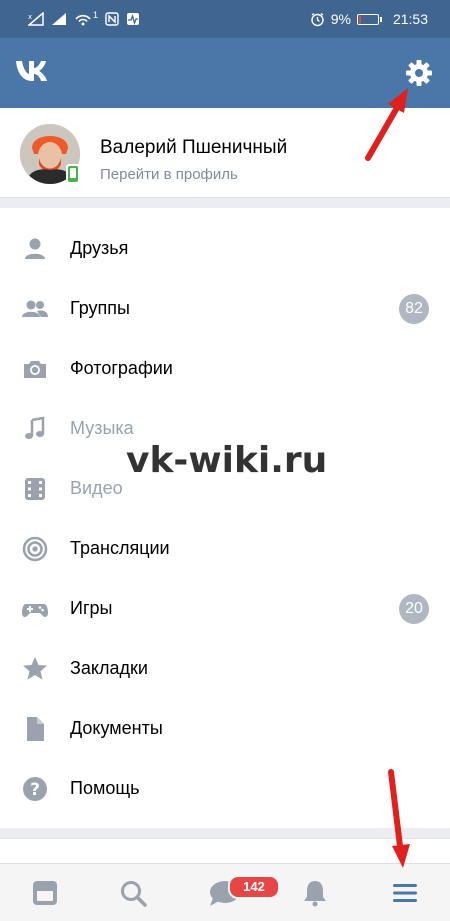 This screenshot has height=921, width=450. I want to click on menu-item-bookmarks: Закладки, so click(225, 669).